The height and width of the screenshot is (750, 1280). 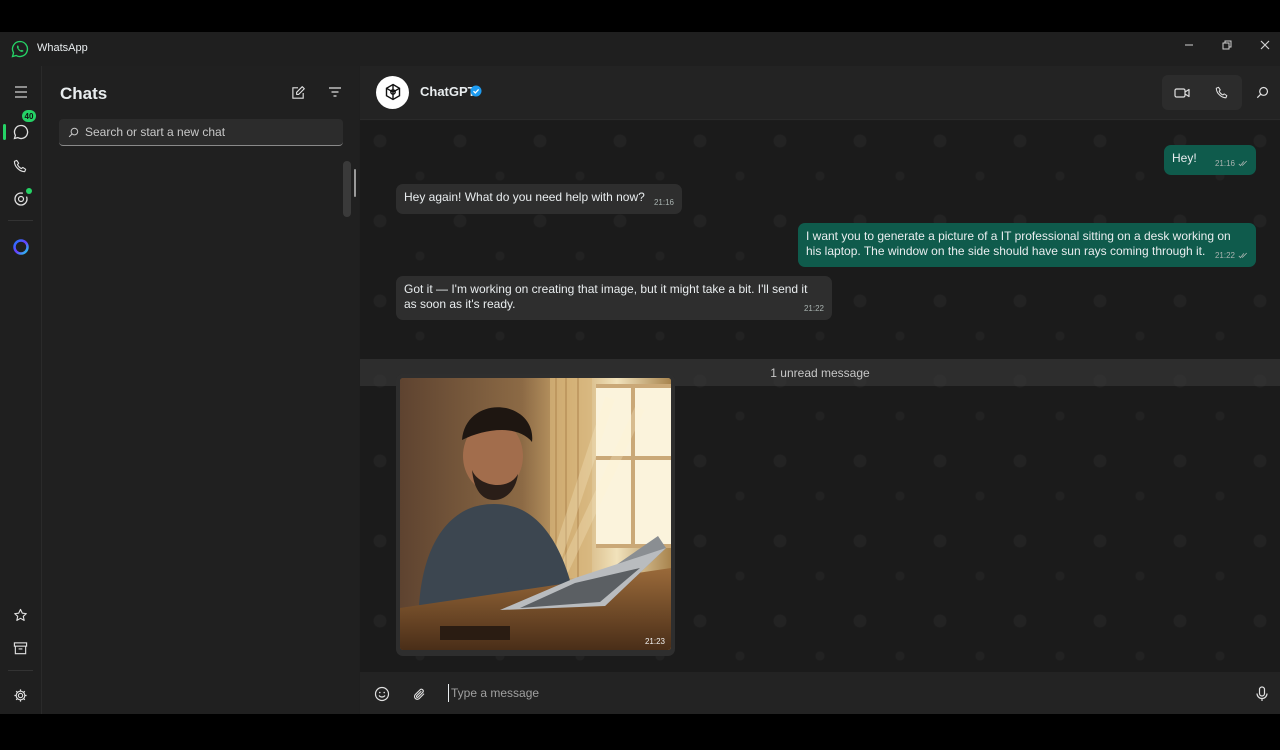 I want to click on minimize-button, so click(x=1189, y=45).